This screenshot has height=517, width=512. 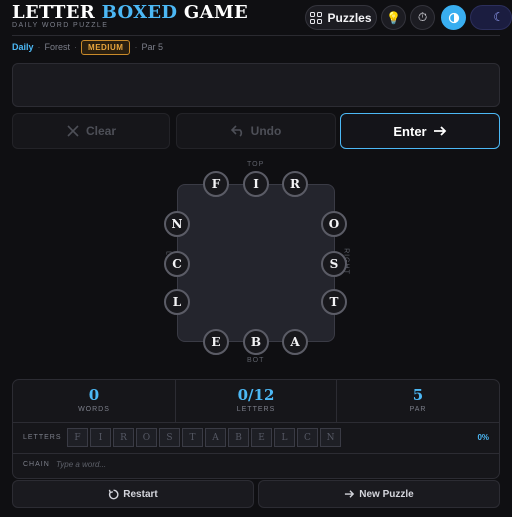 I want to click on letters-progress-percent: 0%, so click(x=483, y=437).